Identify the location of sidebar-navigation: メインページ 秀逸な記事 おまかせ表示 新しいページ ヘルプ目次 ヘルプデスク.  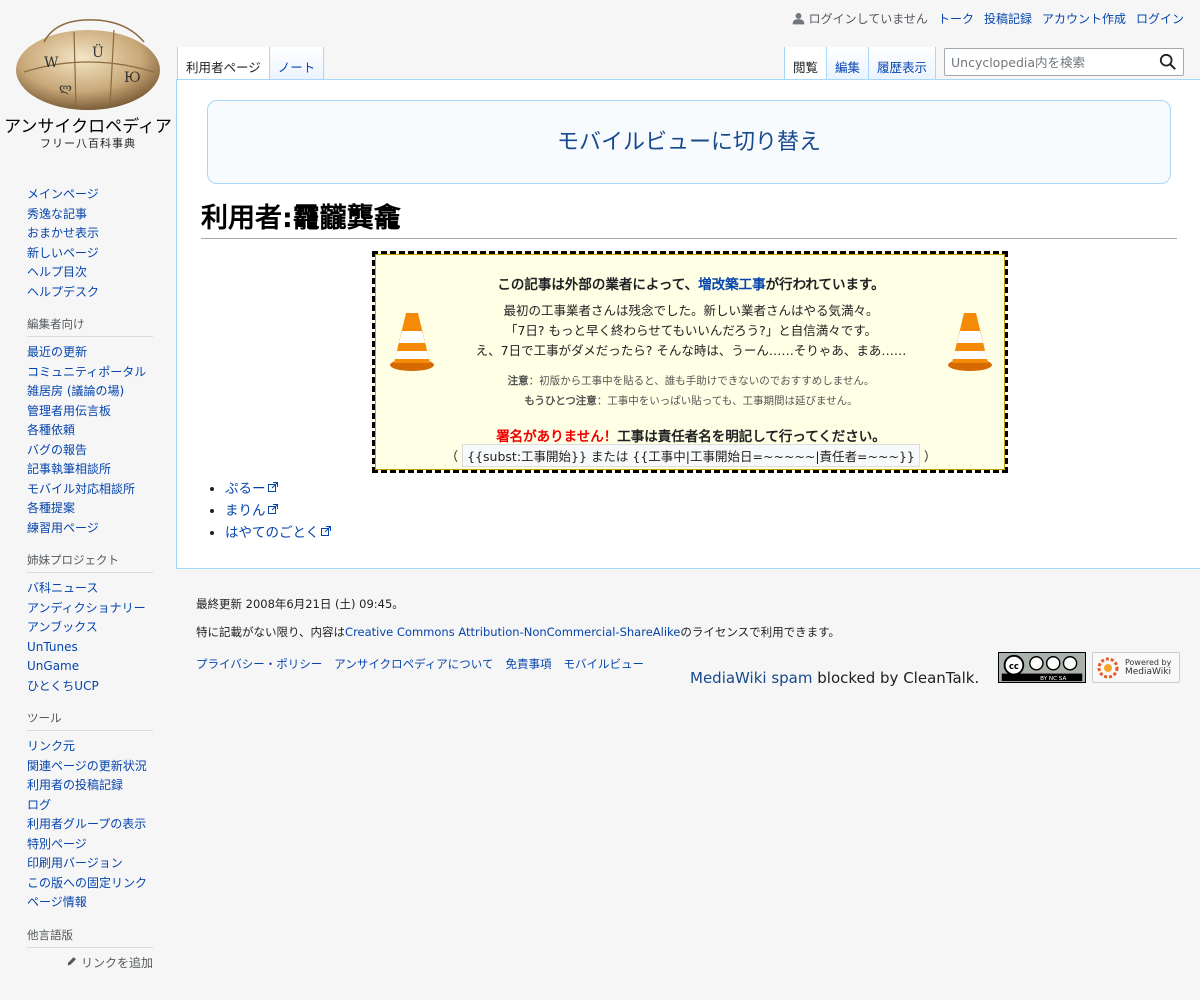
(90, 243).